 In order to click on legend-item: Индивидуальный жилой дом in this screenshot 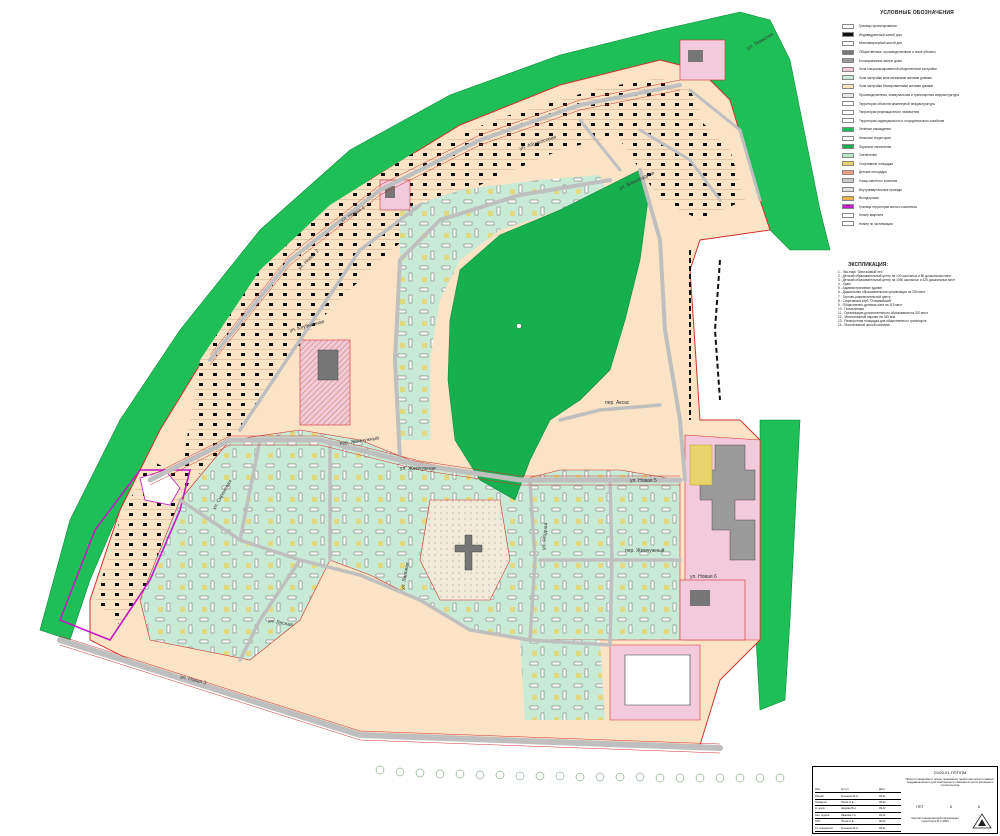, I will do `click(917, 35)`.